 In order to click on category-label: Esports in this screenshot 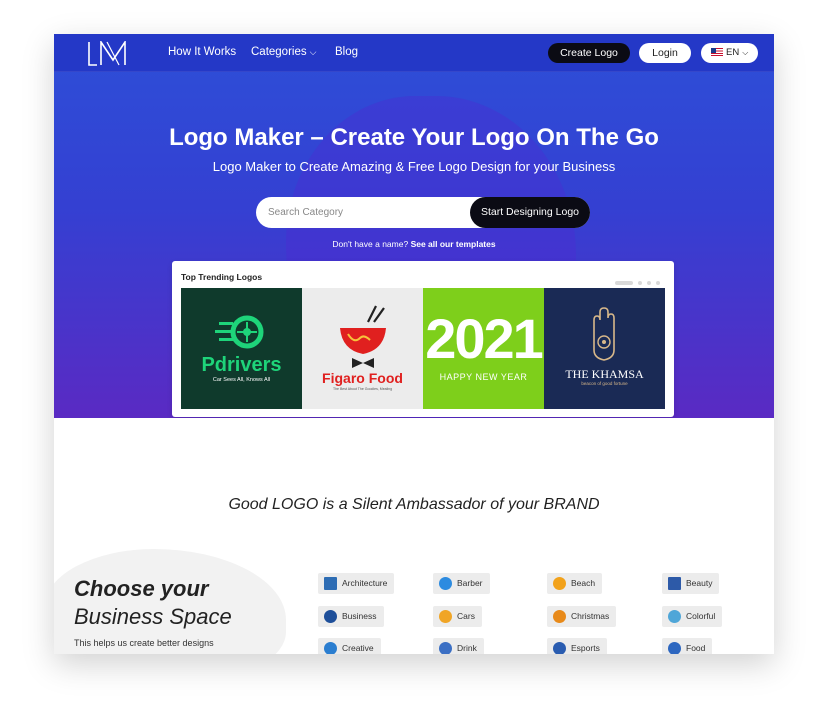, I will do `click(585, 648)`.